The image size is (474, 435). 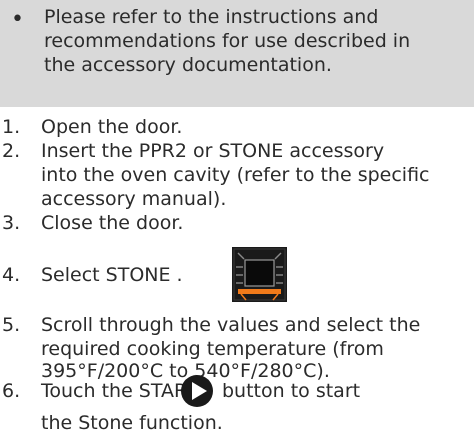 I want to click on step-text-before: Touch the START, so click(x=119, y=391).